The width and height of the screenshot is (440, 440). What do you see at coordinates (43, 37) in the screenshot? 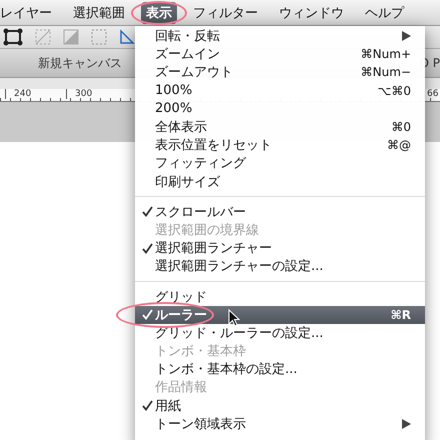
I see `crop-icon` at bounding box center [43, 37].